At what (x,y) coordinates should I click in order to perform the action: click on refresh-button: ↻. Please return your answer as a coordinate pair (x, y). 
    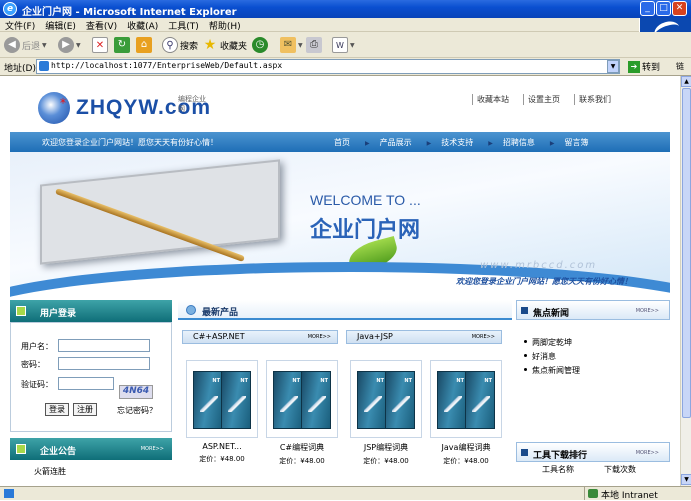
    Looking at the image, I should click on (122, 45).